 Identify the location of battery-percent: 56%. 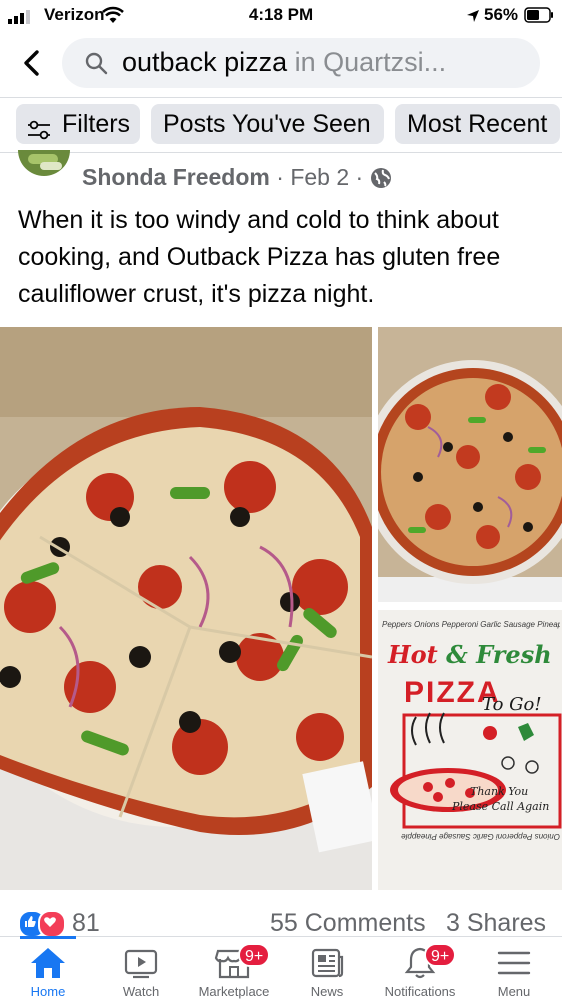
(501, 14).